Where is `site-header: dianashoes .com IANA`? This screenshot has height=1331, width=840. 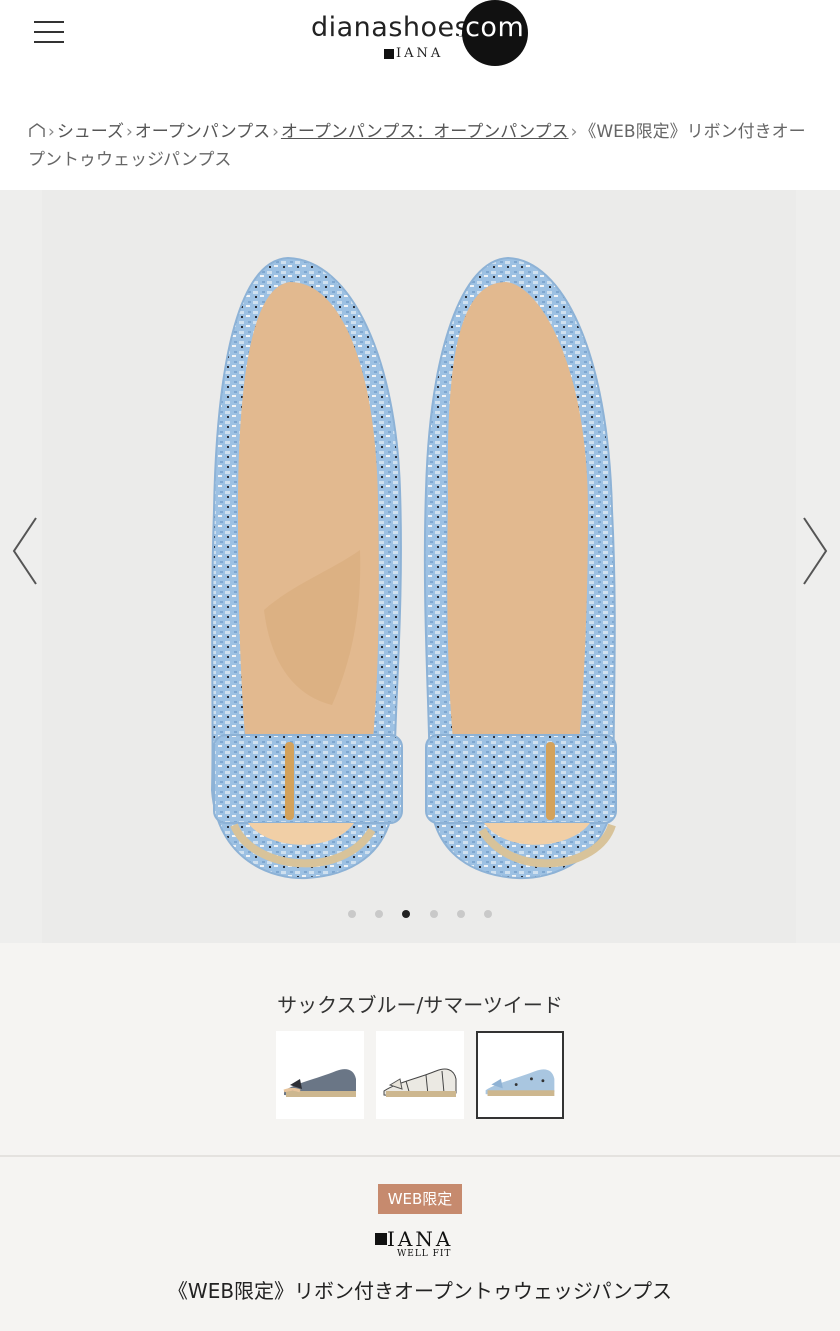 site-header: dianashoes .com IANA is located at coordinates (420, 50).